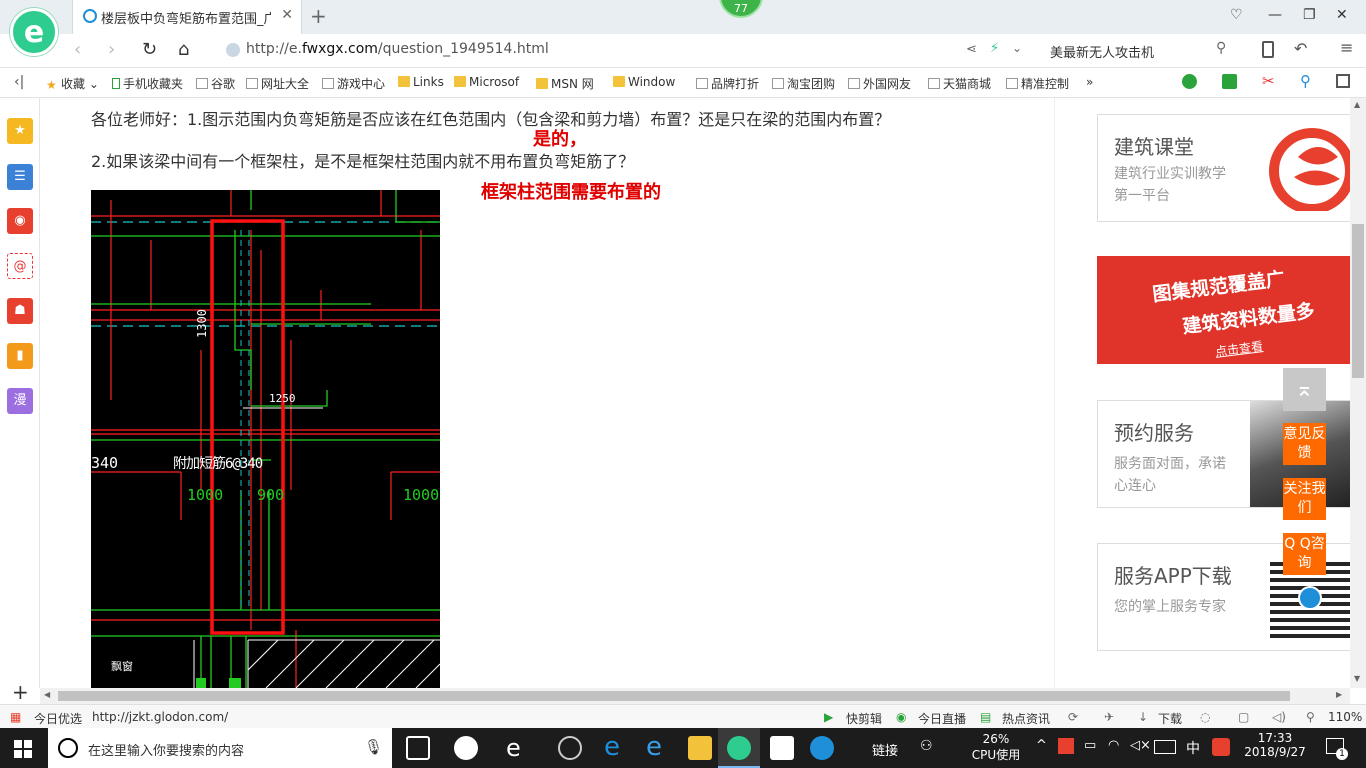 This screenshot has height=768, width=1366. Describe the element at coordinates (1229, 81) in the screenshot. I see `translate-icon` at that location.